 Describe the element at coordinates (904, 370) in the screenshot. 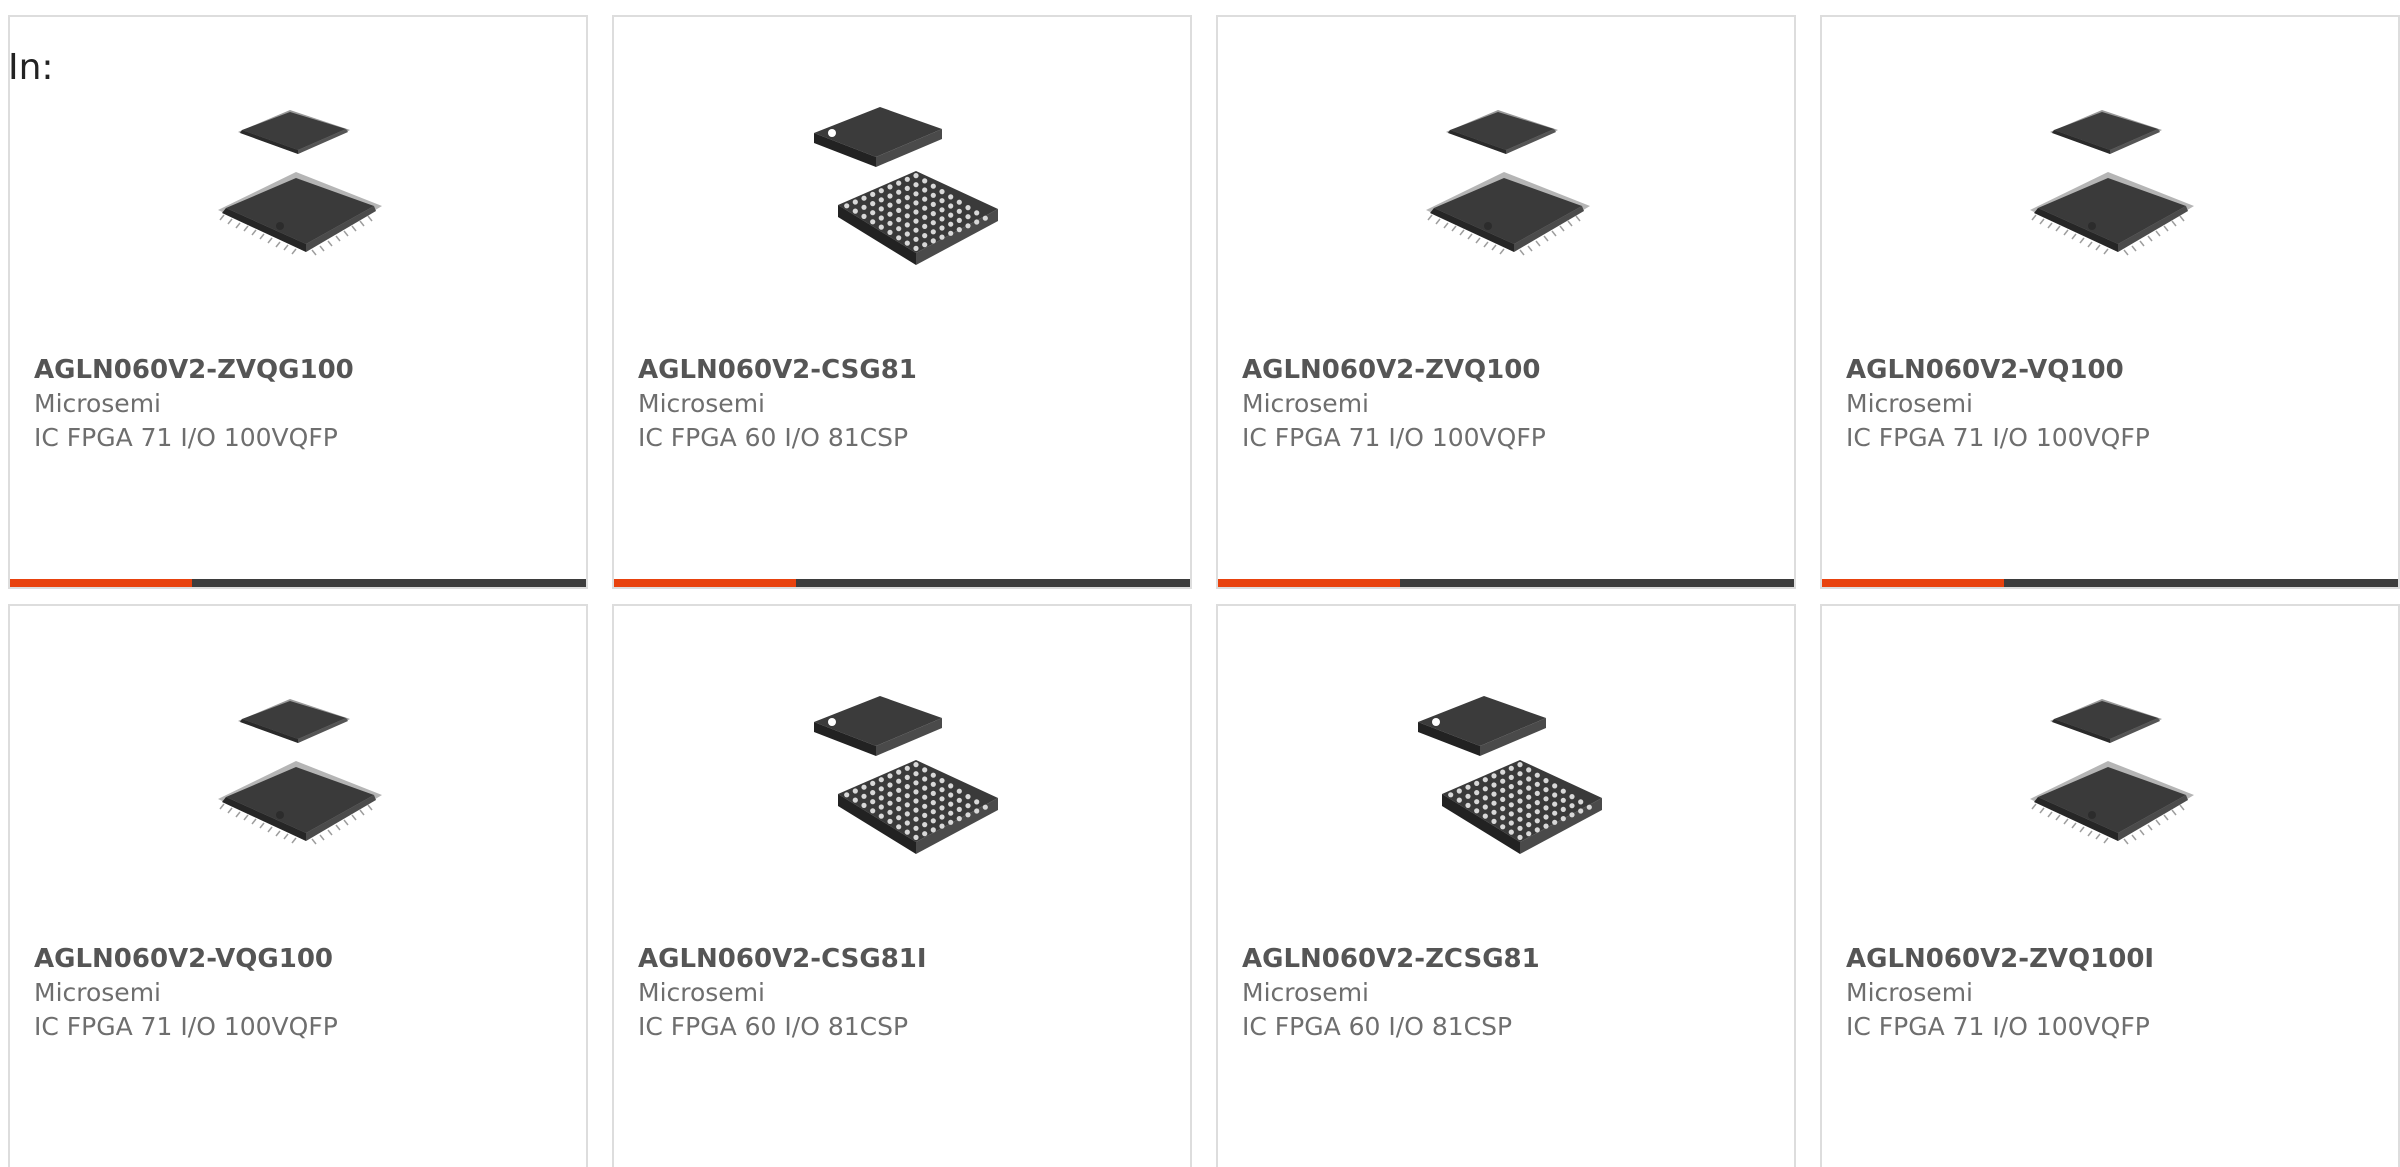

I see `part-number-link: AGLN060V2-CSG81` at that location.